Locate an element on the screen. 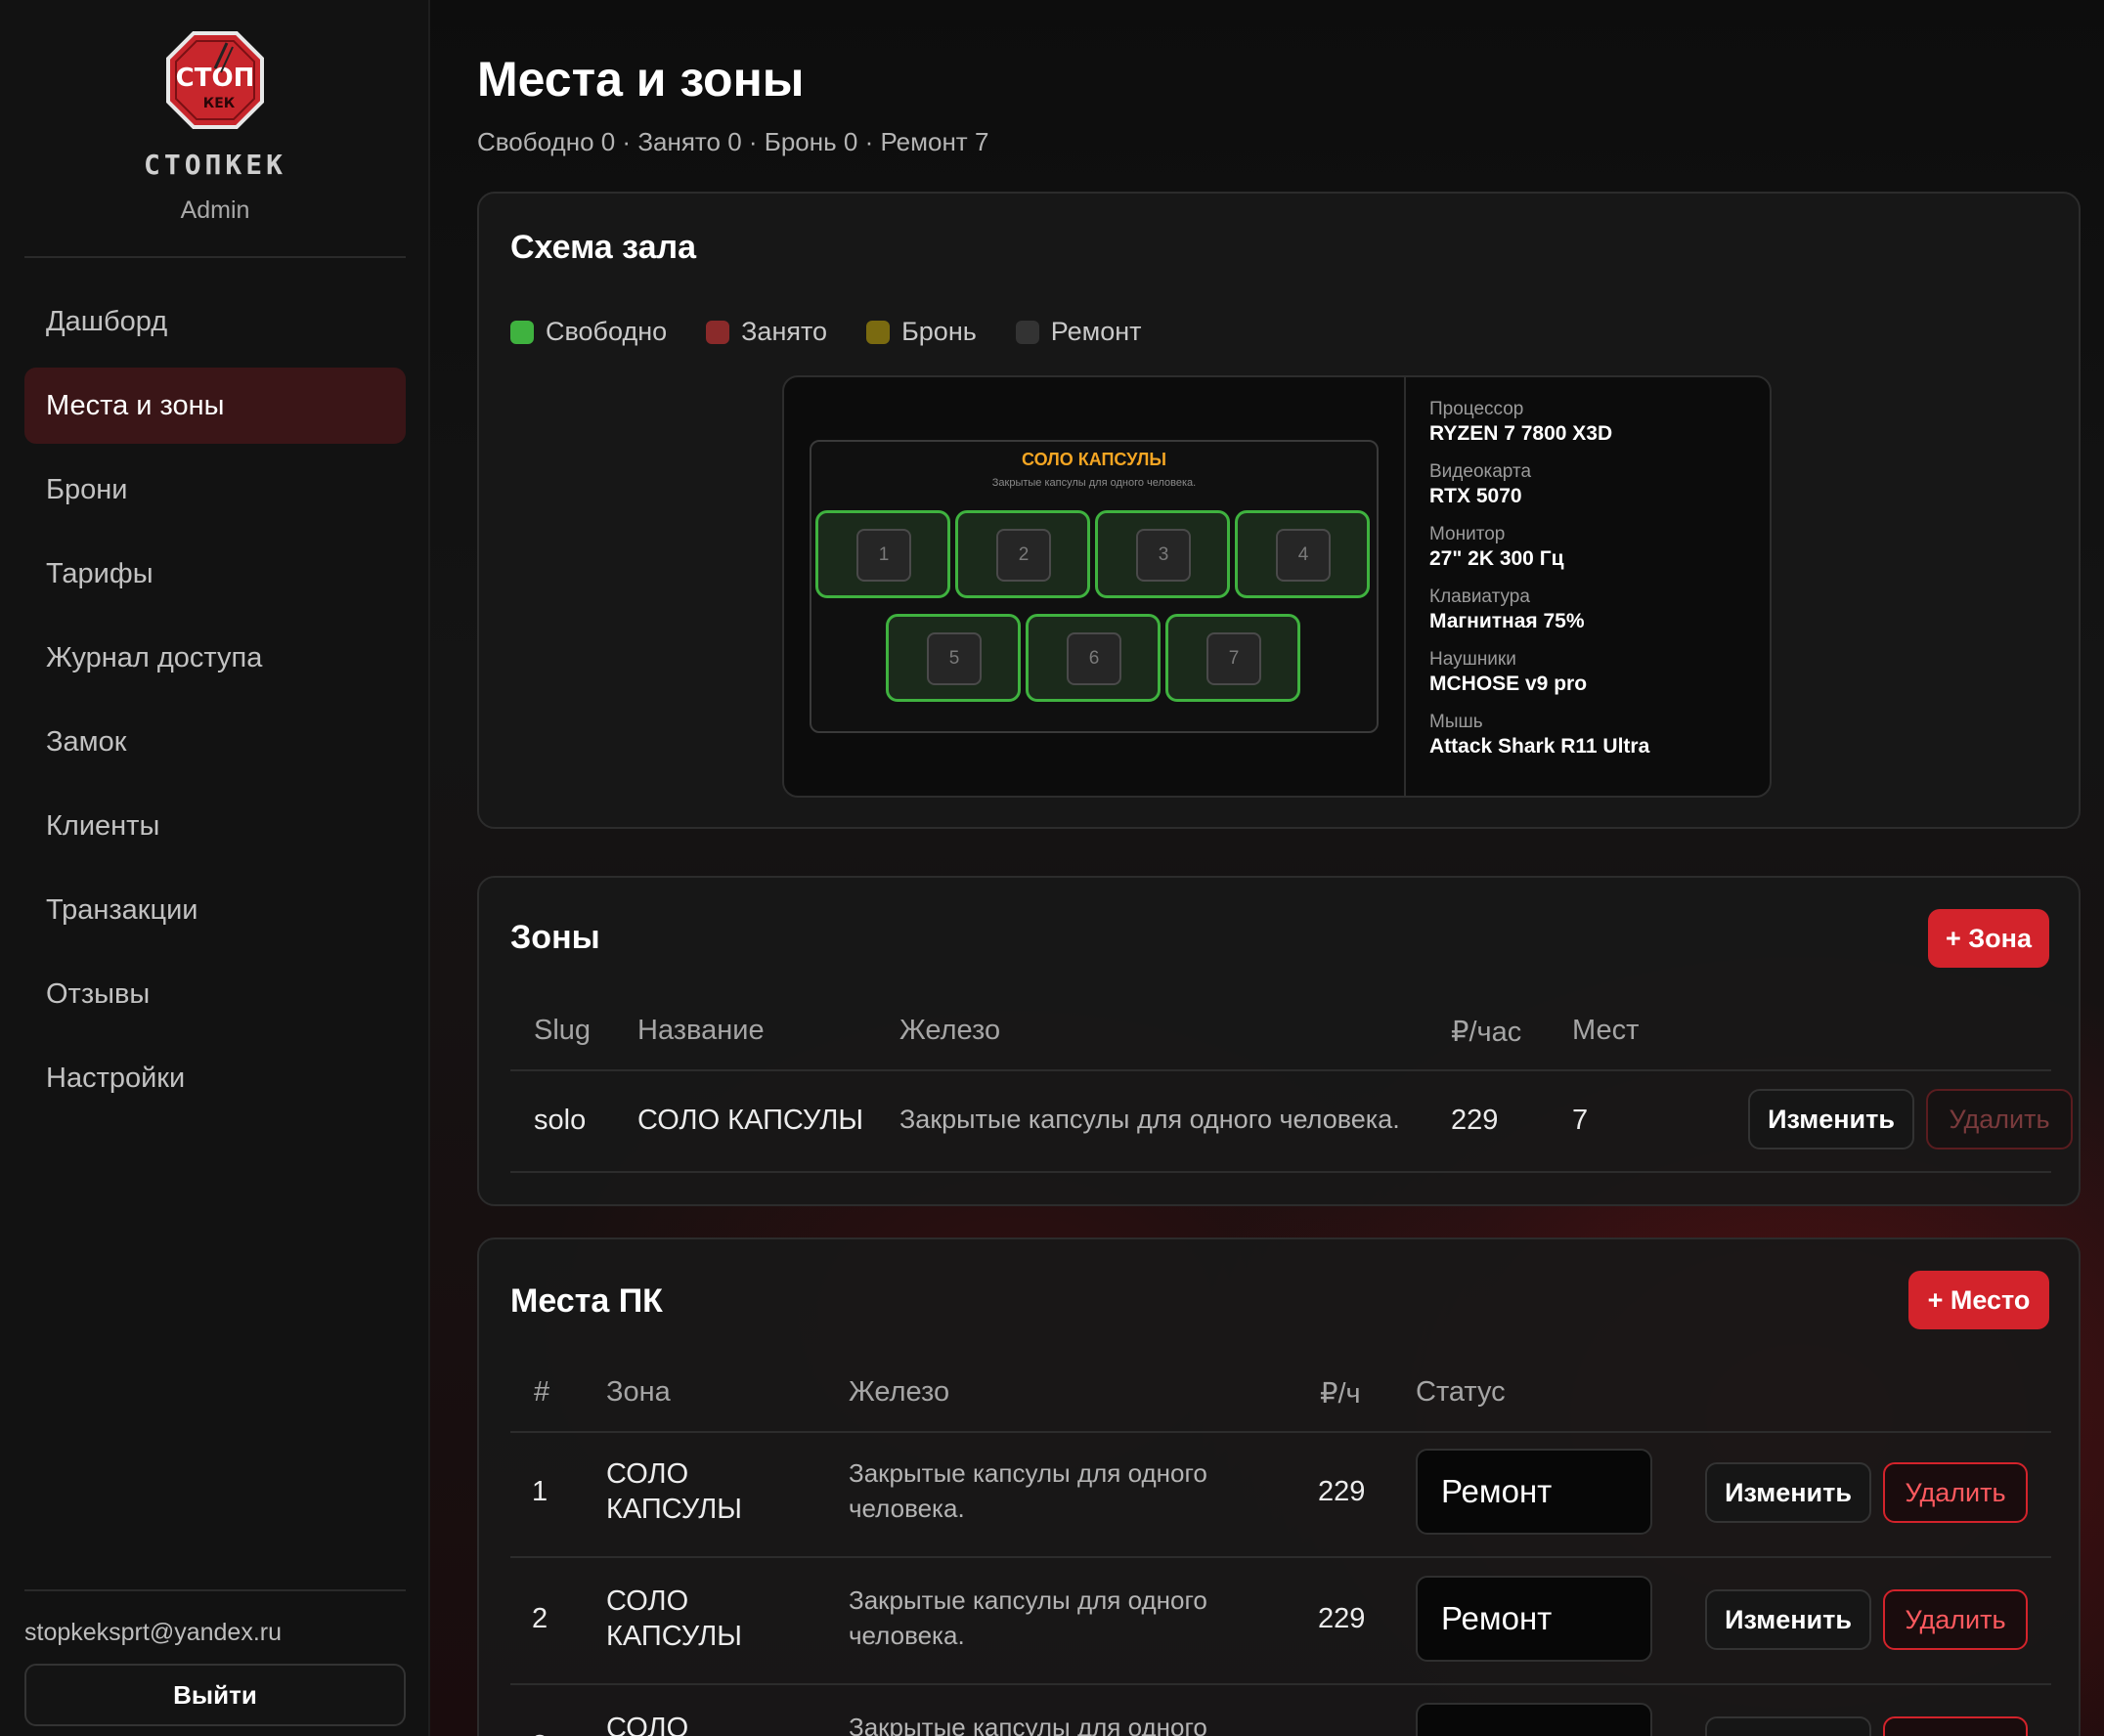 The height and width of the screenshot is (1736, 2104). status-select is located at coordinates (1534, 1719).